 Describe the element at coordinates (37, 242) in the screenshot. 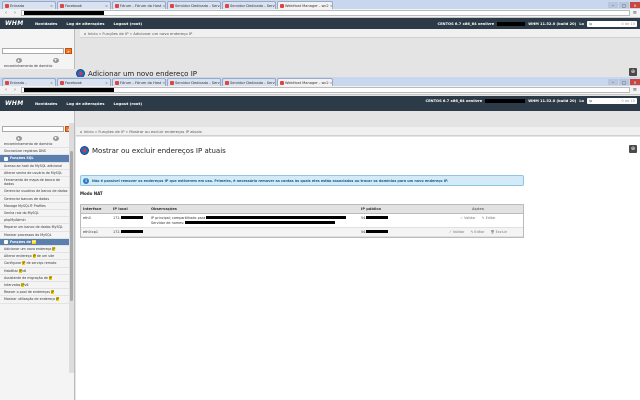

I see `sidebar-section: Funções de IP` at that location.